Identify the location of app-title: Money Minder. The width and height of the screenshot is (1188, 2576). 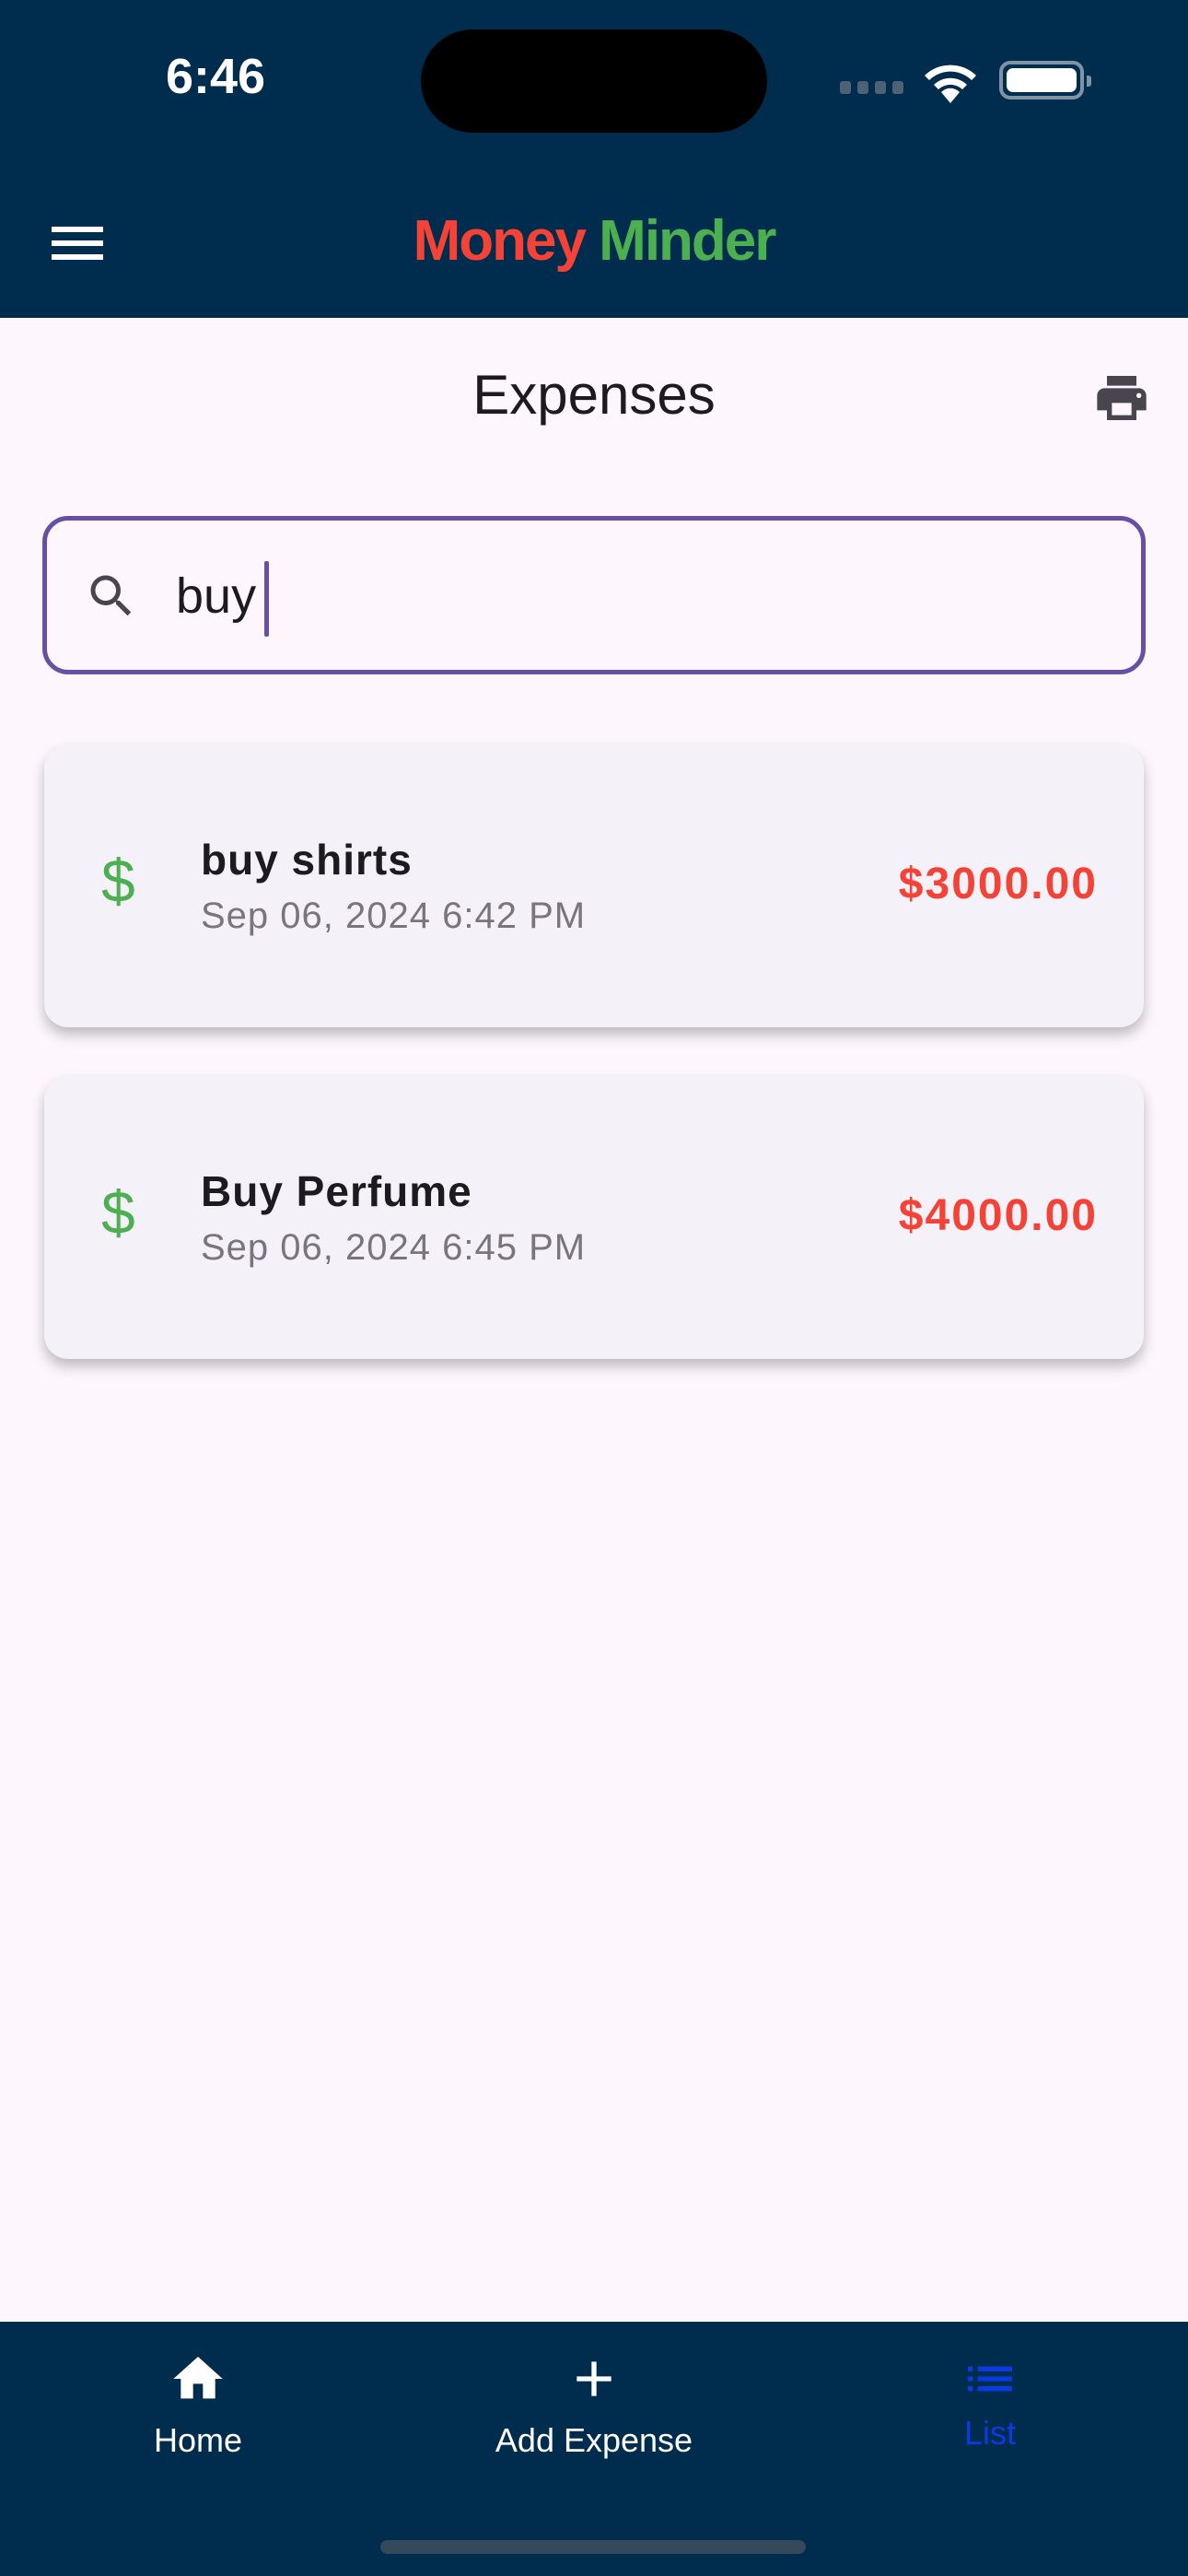
(594, 241).